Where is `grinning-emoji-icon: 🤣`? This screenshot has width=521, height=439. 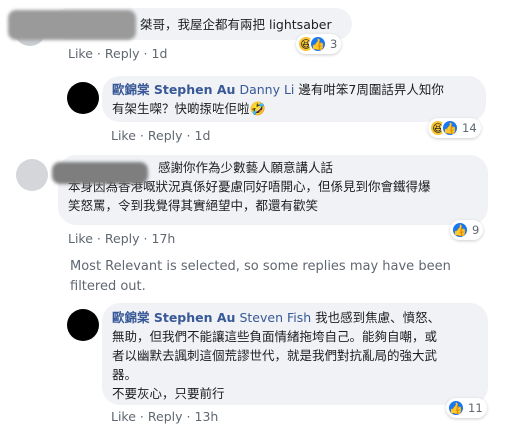 grinning-emoji-icon: 🤣 is located at coordinates (257, 109).